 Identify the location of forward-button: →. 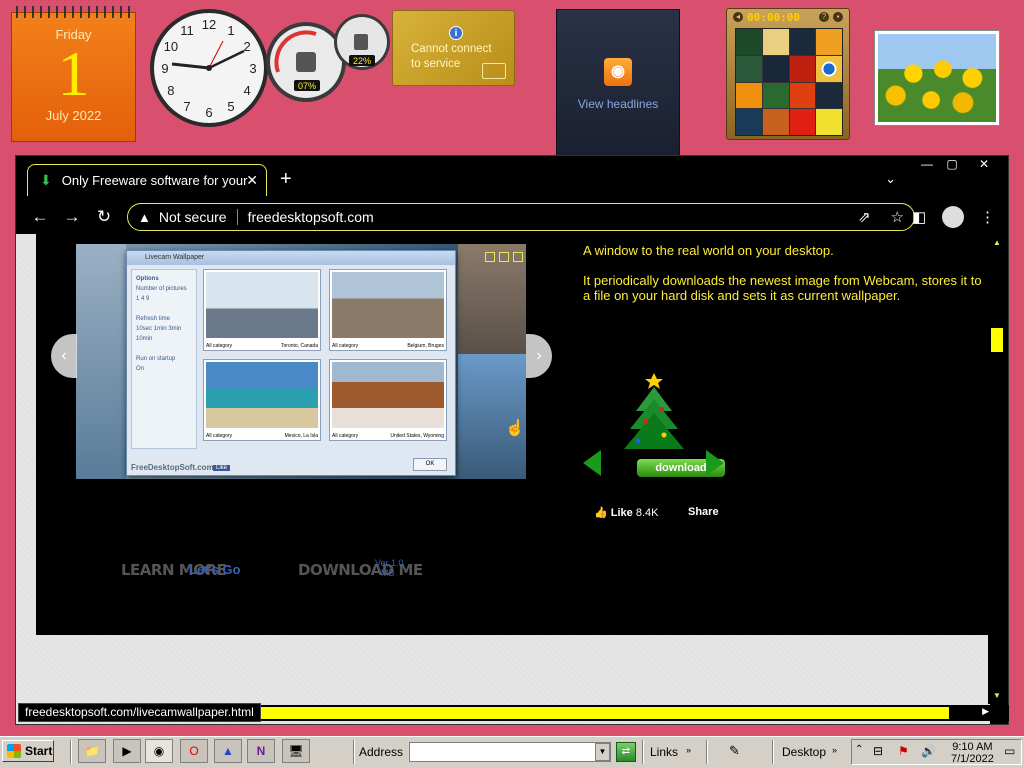
(72, 217).